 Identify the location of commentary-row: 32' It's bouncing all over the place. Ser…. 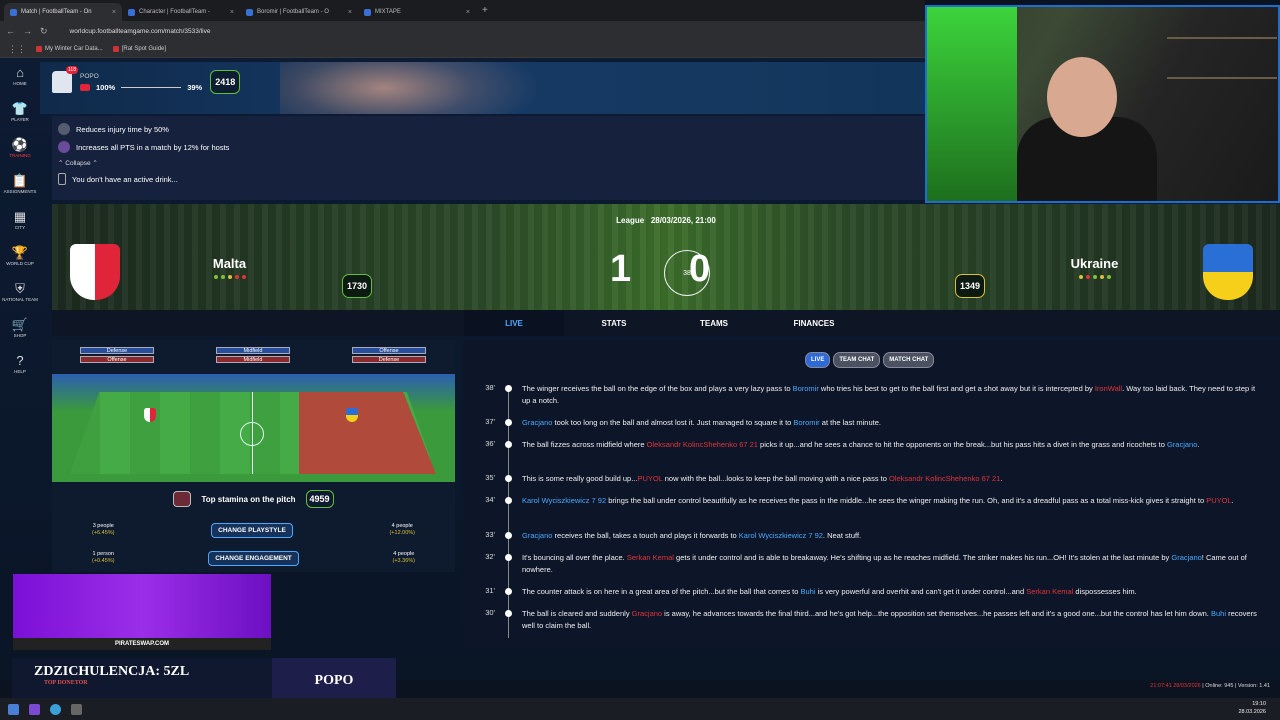
(868, 564).